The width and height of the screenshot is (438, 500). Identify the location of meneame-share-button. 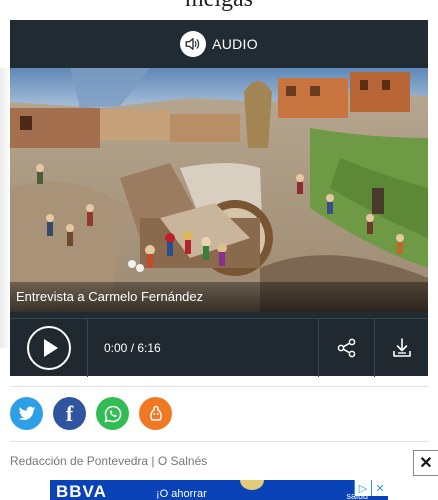
(155, 413).